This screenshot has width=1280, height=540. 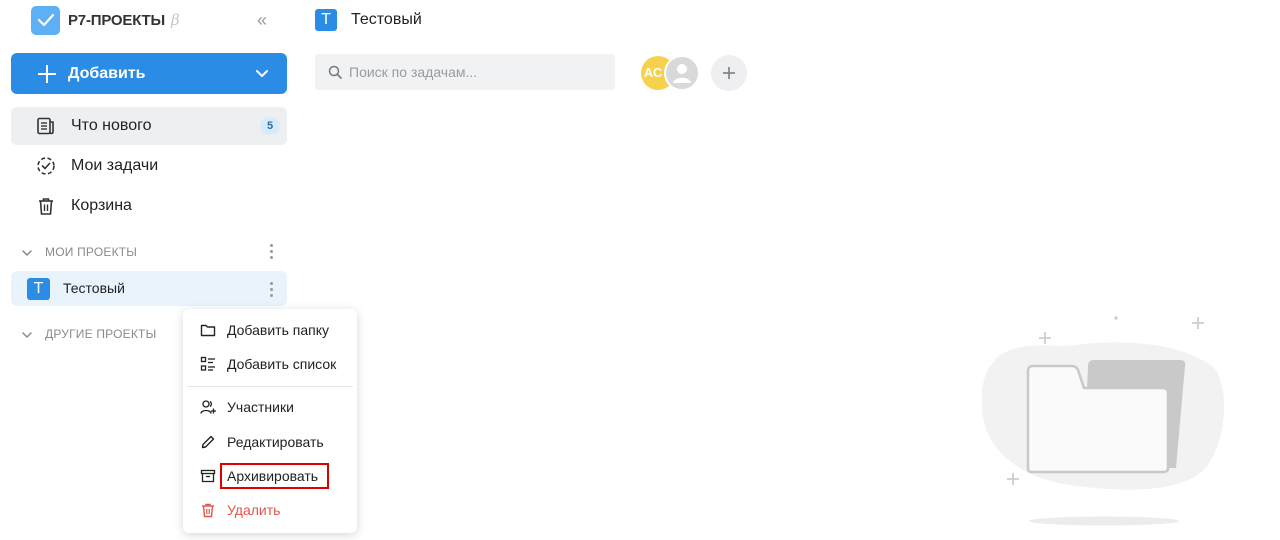 I want to click on section-title: ДРУГИЕ ПРОЕКТЫ, so click(x=101, y=334).